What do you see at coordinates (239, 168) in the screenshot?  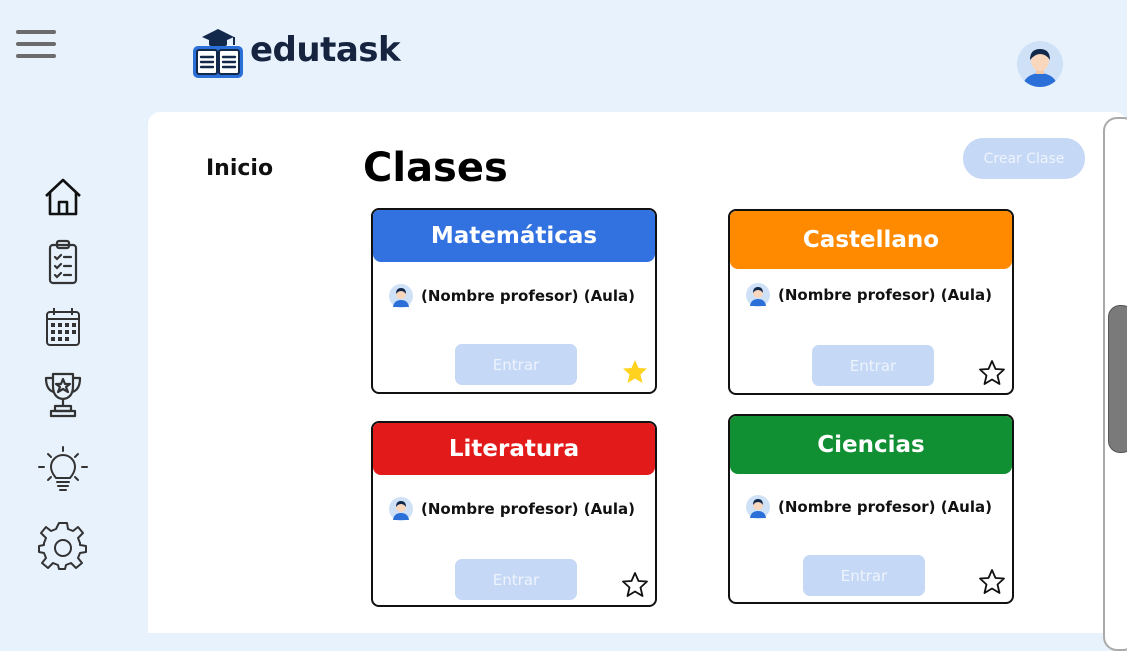 I see `breadcrumb: Inicio` at bounding box center [239, 168].